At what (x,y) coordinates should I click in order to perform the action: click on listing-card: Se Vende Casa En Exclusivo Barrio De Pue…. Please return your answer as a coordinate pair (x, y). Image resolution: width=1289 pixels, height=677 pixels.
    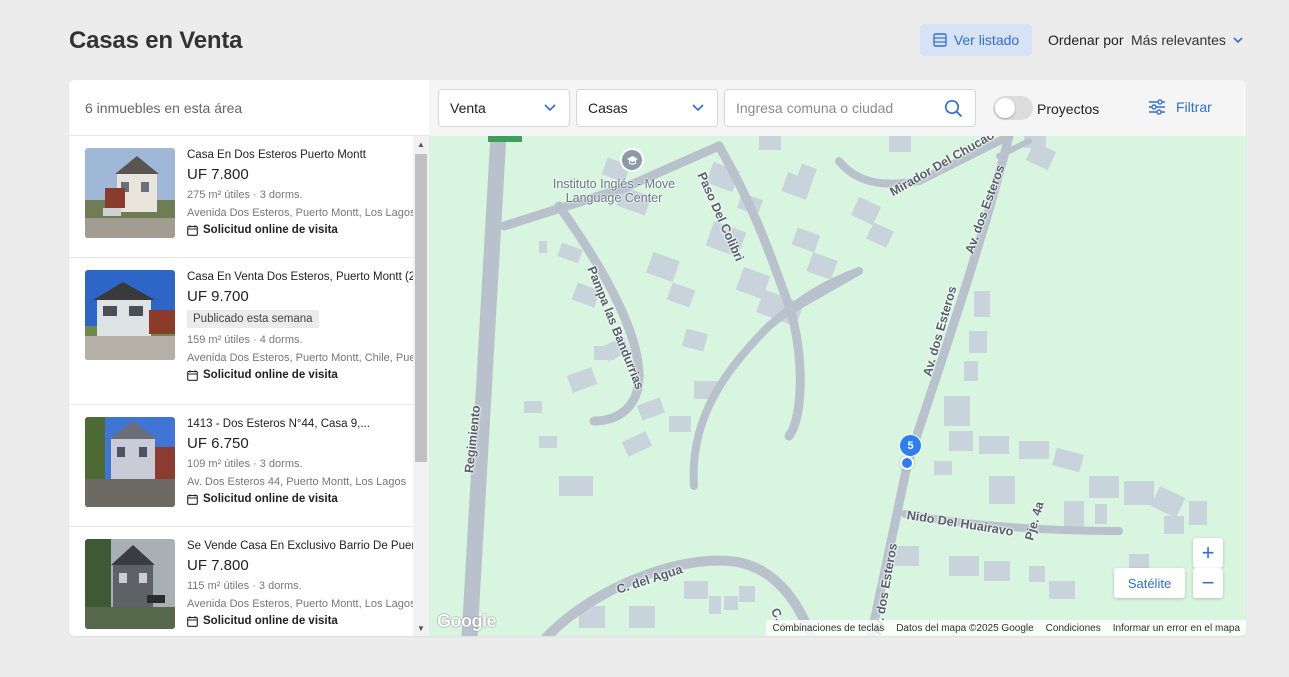
    Looking at the image, I should click on (241, 581).